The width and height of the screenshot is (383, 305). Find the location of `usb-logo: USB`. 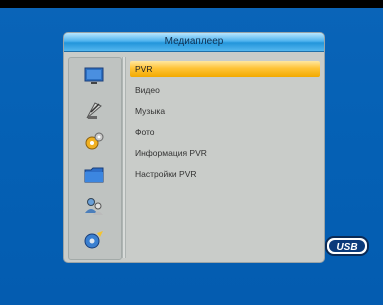

usb-logo: USB is located at coordinates (347, 246).